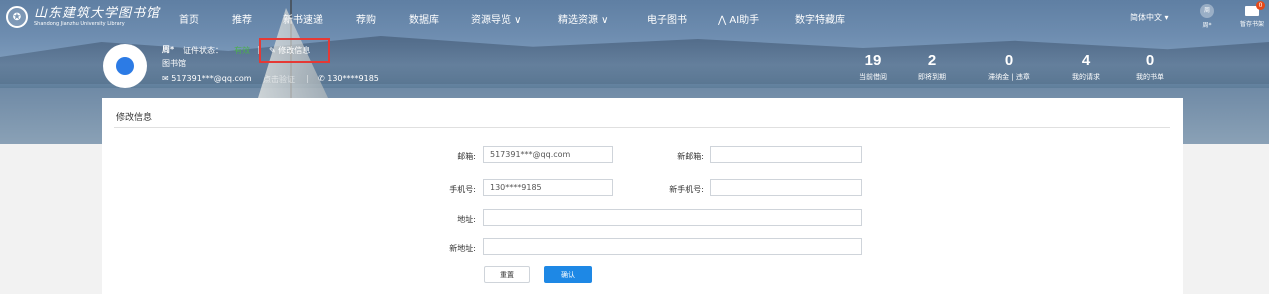 Image resolution: width=1269 pixels, height=294 pixels. What do you see at coordinates (242, 50) in the screenshot?
I see `cert-status-value: 有效` at bounding box center [242, 50].